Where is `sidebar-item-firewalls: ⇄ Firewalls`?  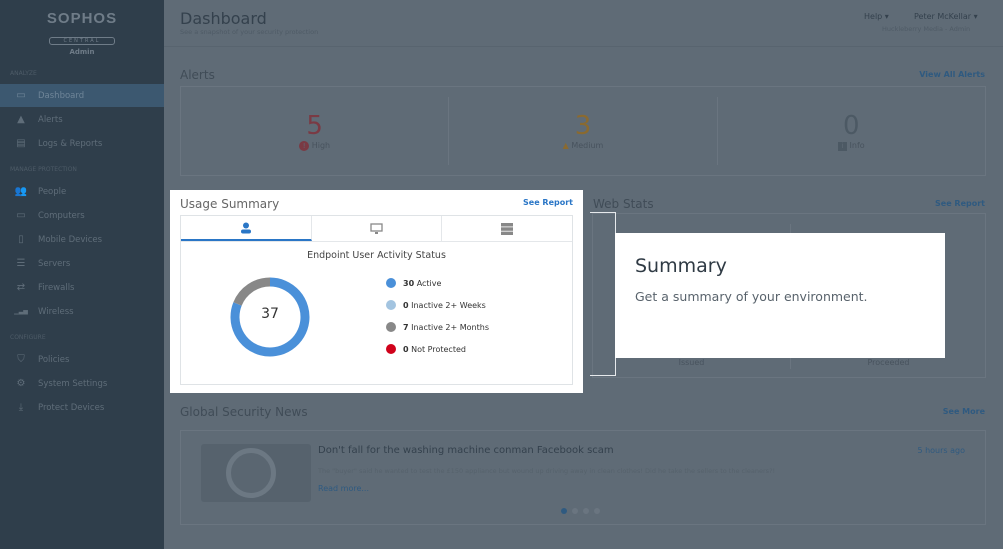 sidebar-item-firewalls: ⇄ Firewalls is located at coordinates (82, 287).